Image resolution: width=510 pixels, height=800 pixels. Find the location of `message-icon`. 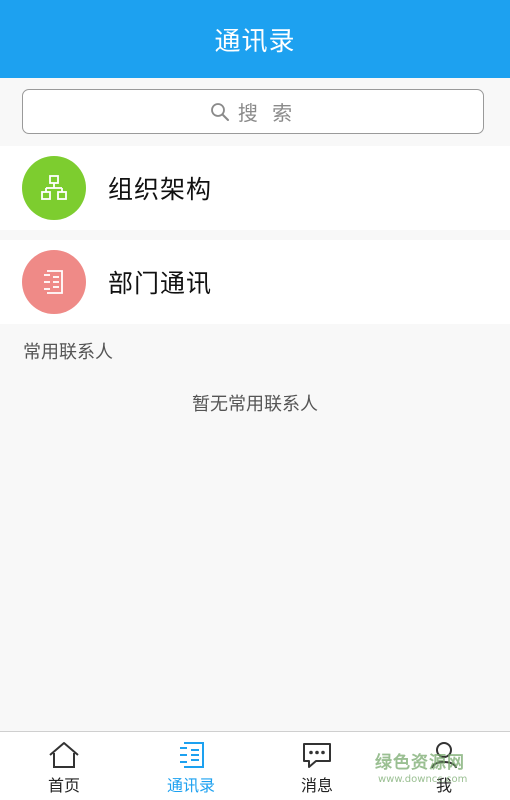

message-icon is located at coordinates (317, 755).